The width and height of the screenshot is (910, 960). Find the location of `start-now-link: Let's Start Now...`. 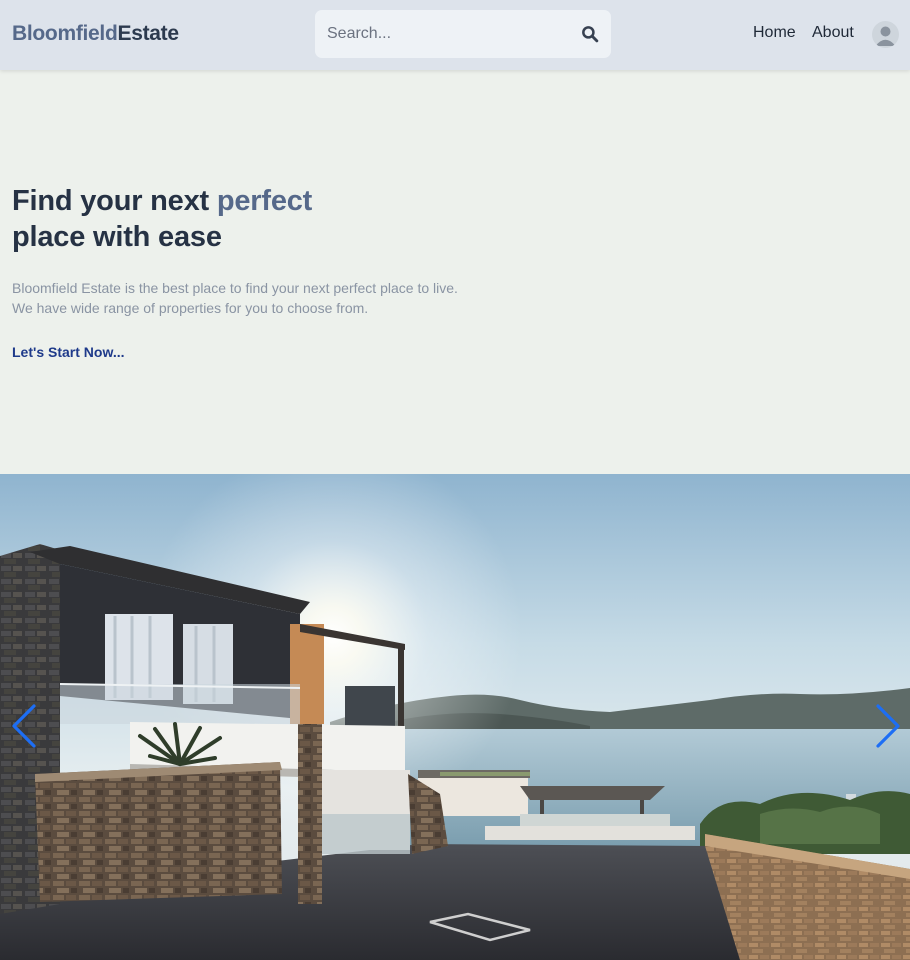

start-now-link: Let's Start Now... is located at coordinates (68, 352).